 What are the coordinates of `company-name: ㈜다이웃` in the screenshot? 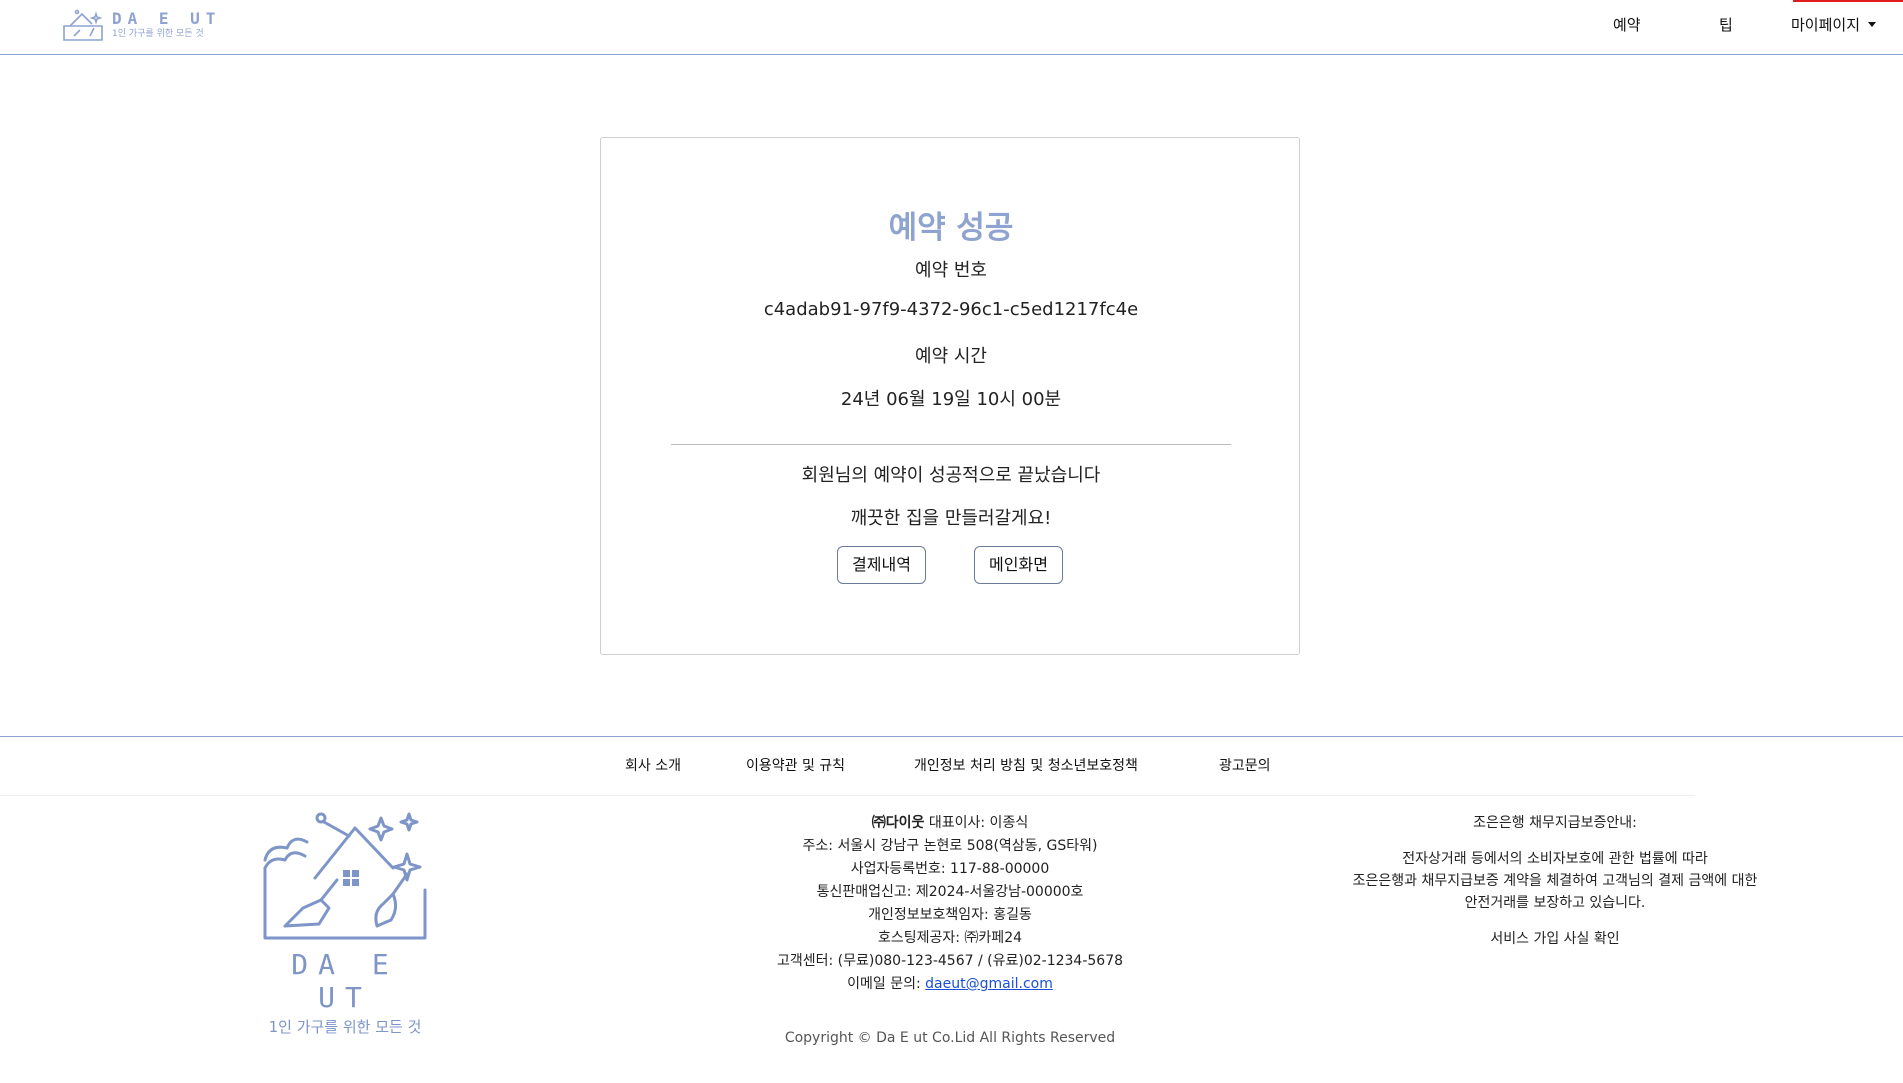 It's located at (898, 823).